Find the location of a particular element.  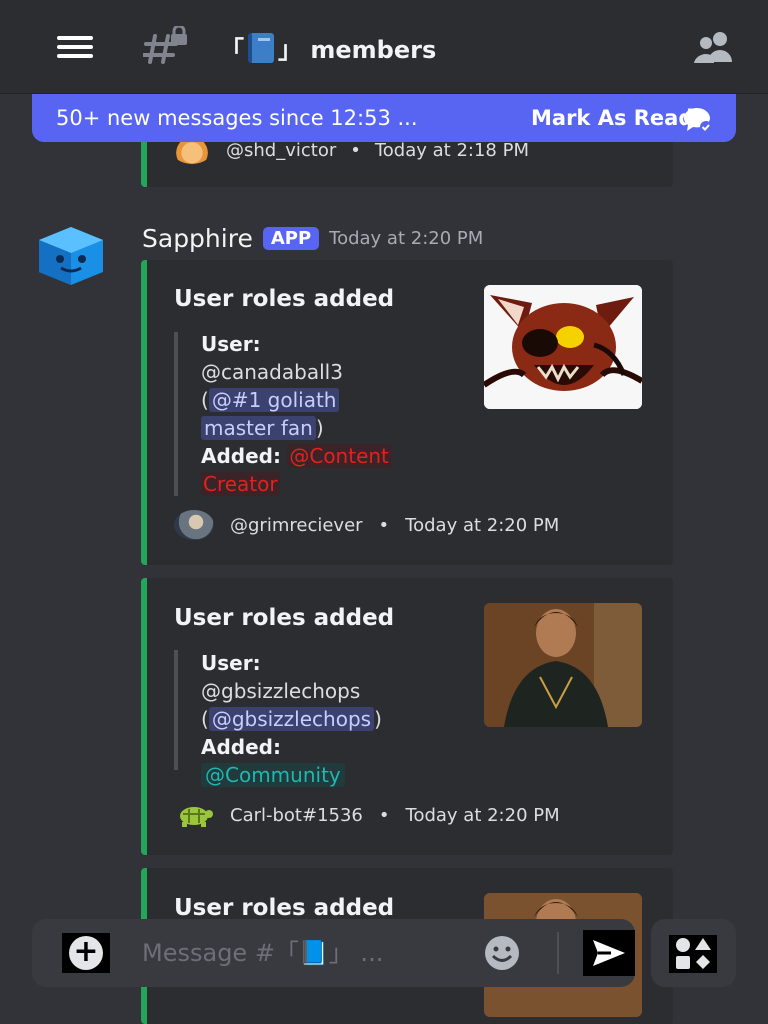

role-mention-continued: Creator is located at coordinates (240, 484).